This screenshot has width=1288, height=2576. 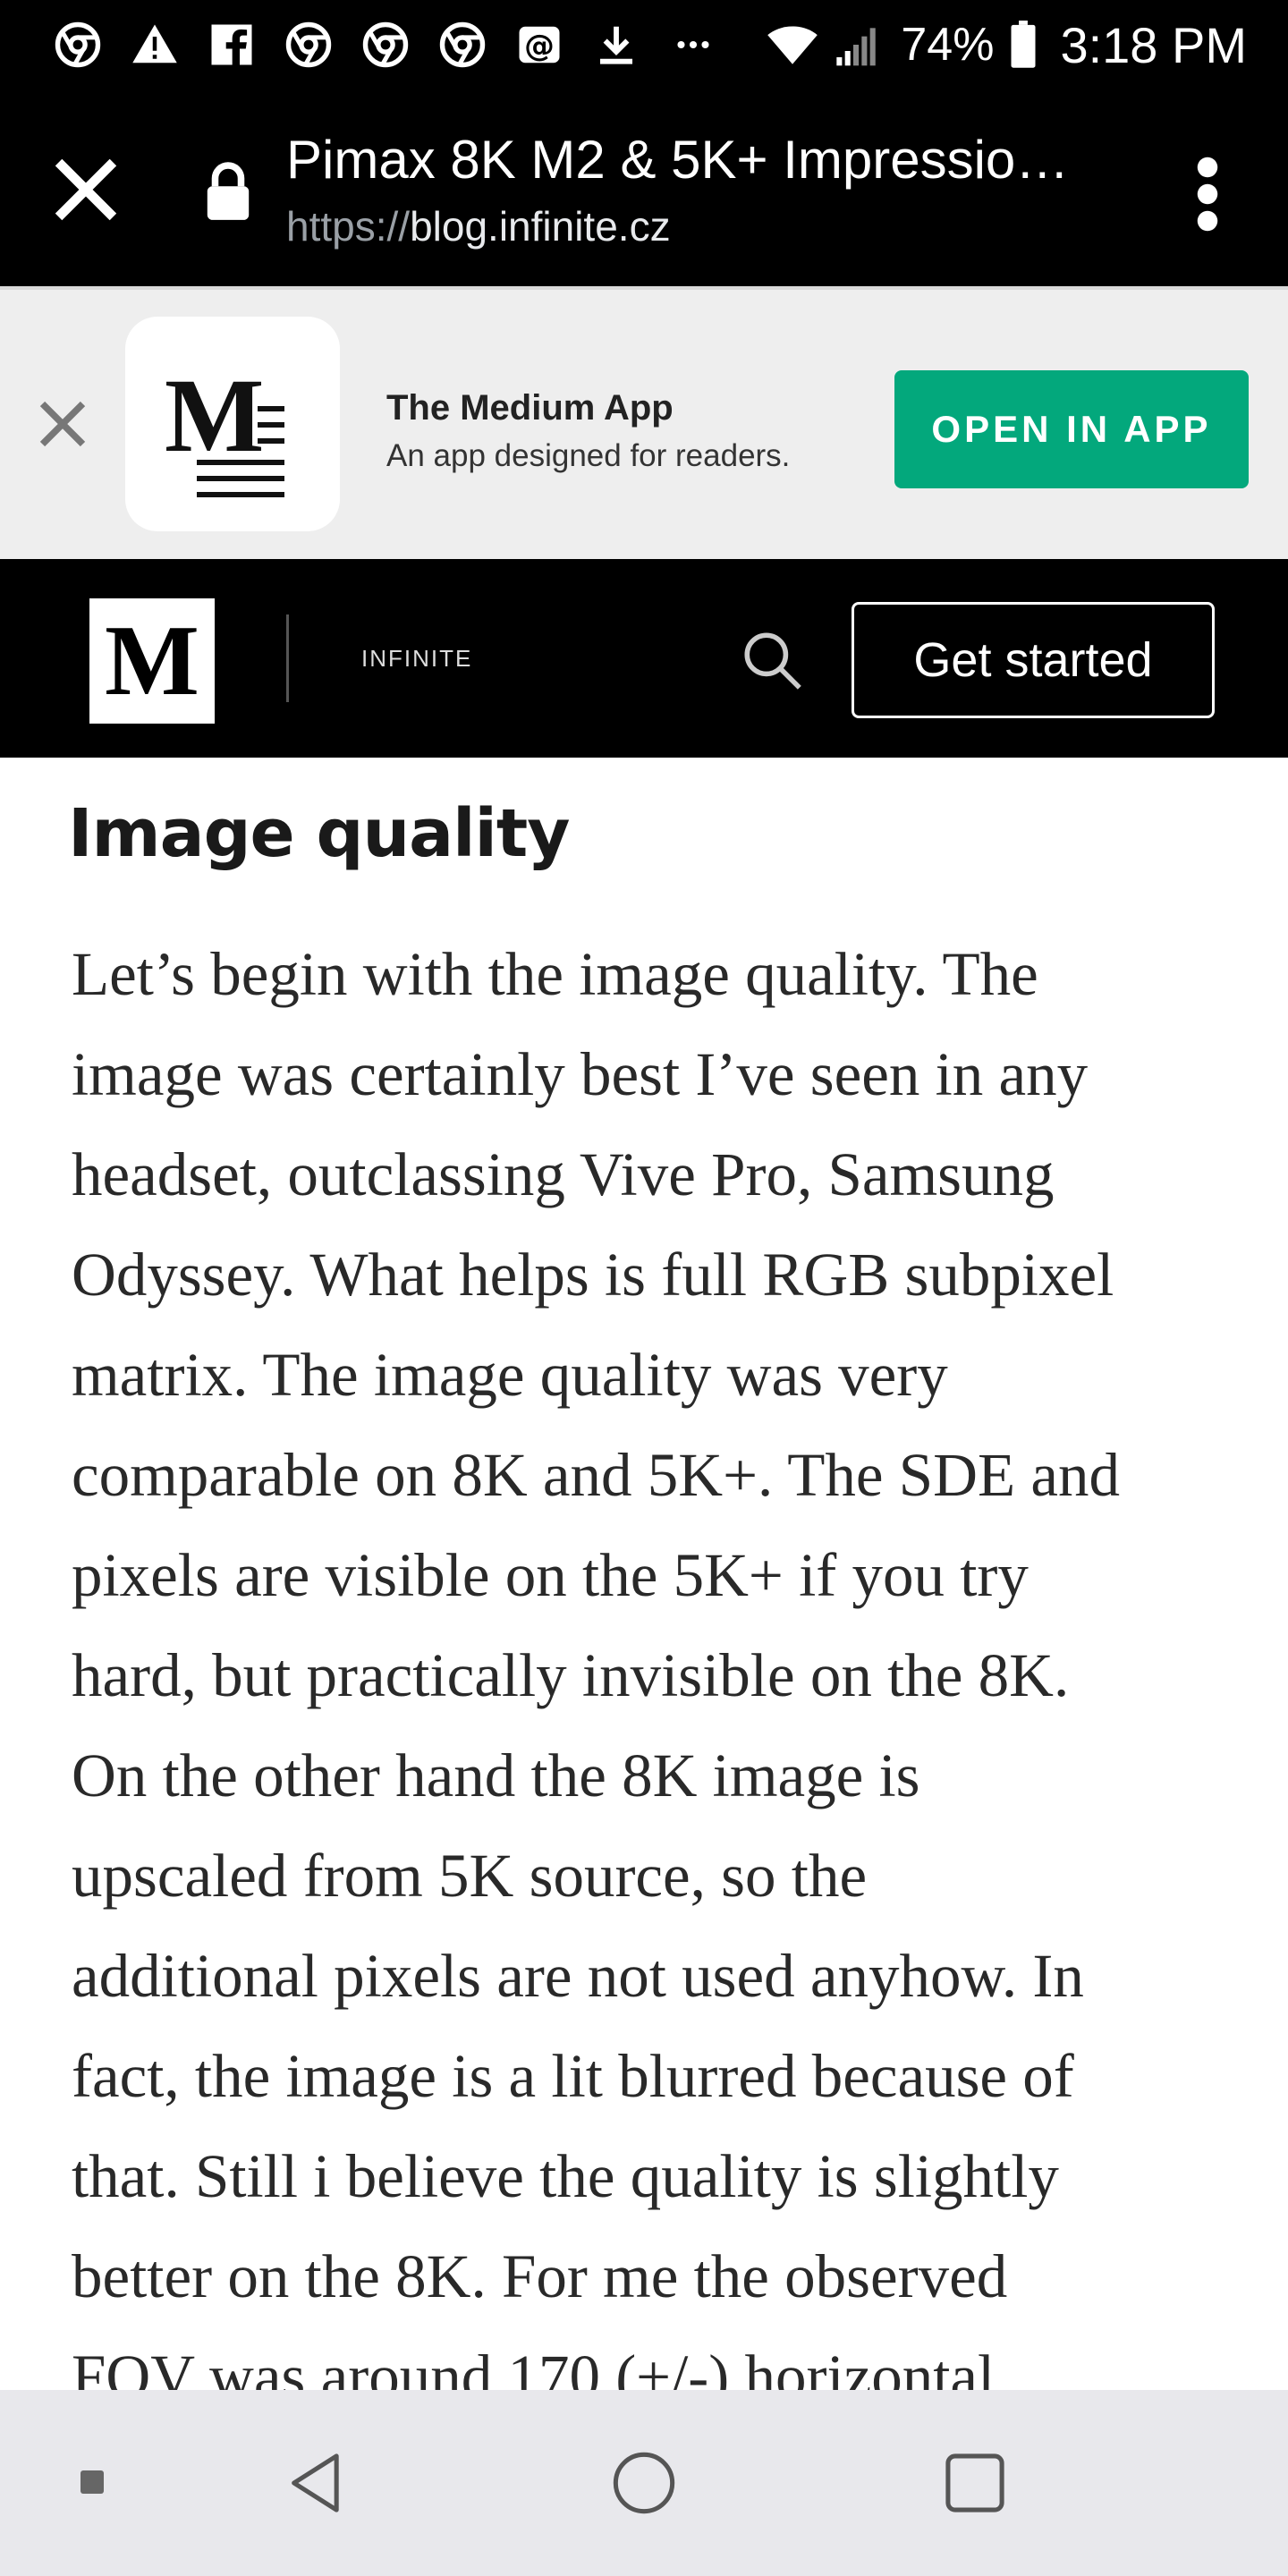 What do you see at coordinates (92, 2482) in the screenshot?
I see `nav-indicator-icon` at bounding box center [92, 2482].